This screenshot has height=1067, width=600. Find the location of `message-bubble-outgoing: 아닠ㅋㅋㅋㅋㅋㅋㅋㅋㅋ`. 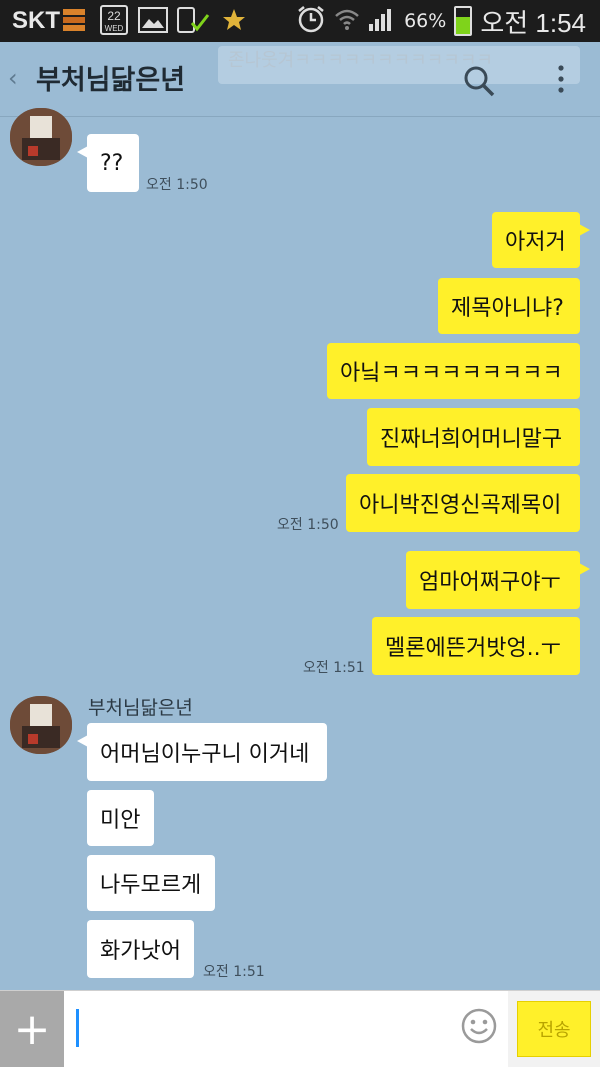

message-bubble-outgoing: 아닠ㅋㅋㅋㅋㅋㅋㅋㅋㅋ is located at coordinates (453, 371).